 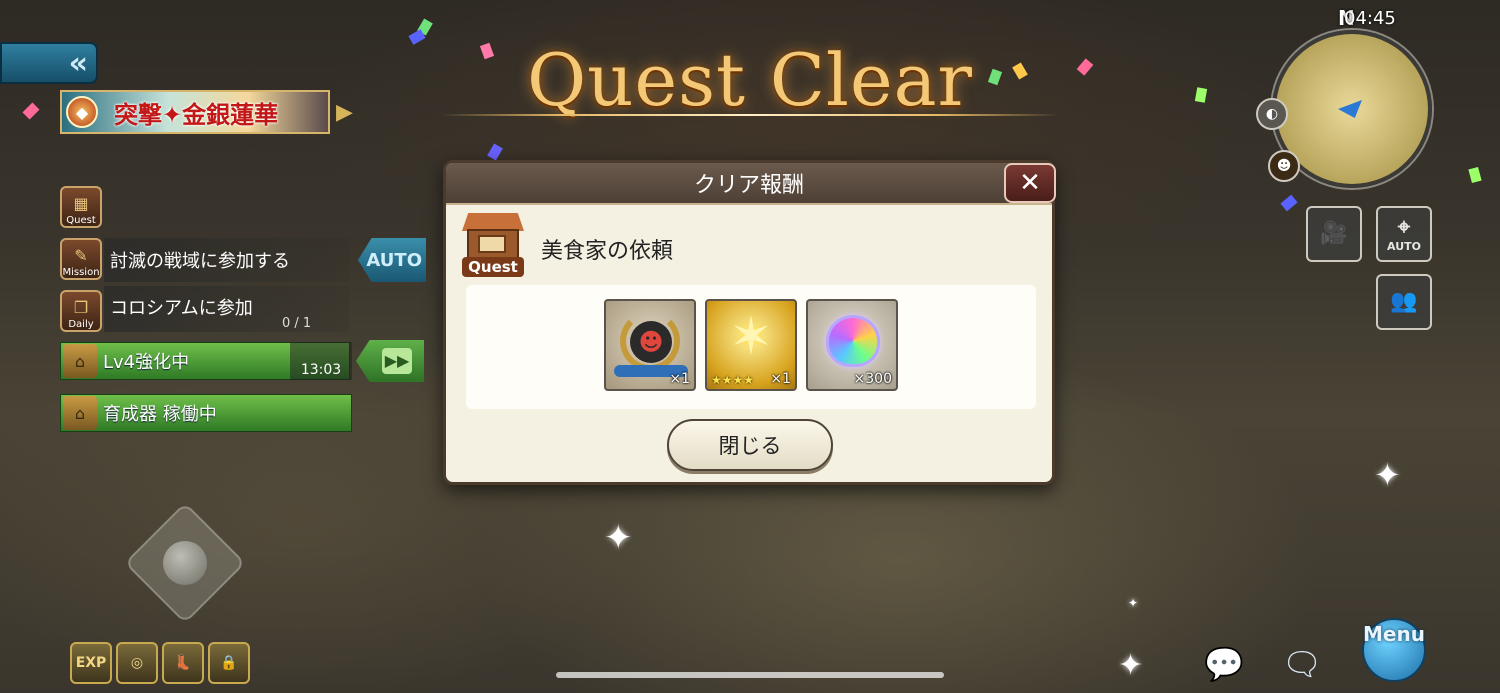 I want to click on party-button: 👥, so click(x=1404, y=302).